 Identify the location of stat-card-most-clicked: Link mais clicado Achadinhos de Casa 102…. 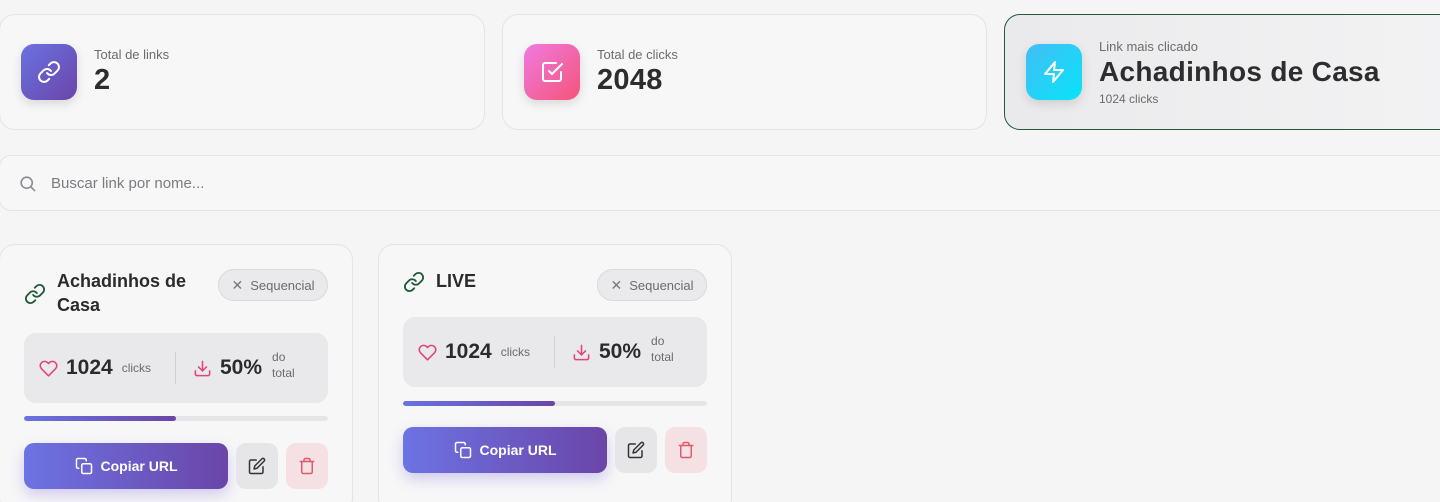
(1222, 72).